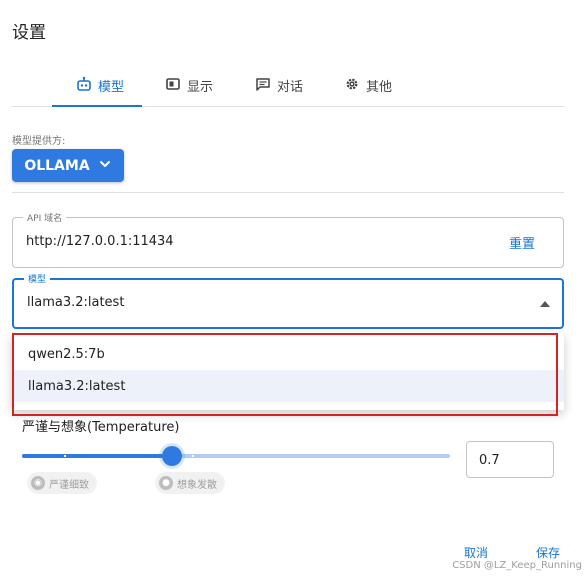 This screenshot has height=578, width=586. I want to click on lightbulb-icon: ●, so click(166, 483).